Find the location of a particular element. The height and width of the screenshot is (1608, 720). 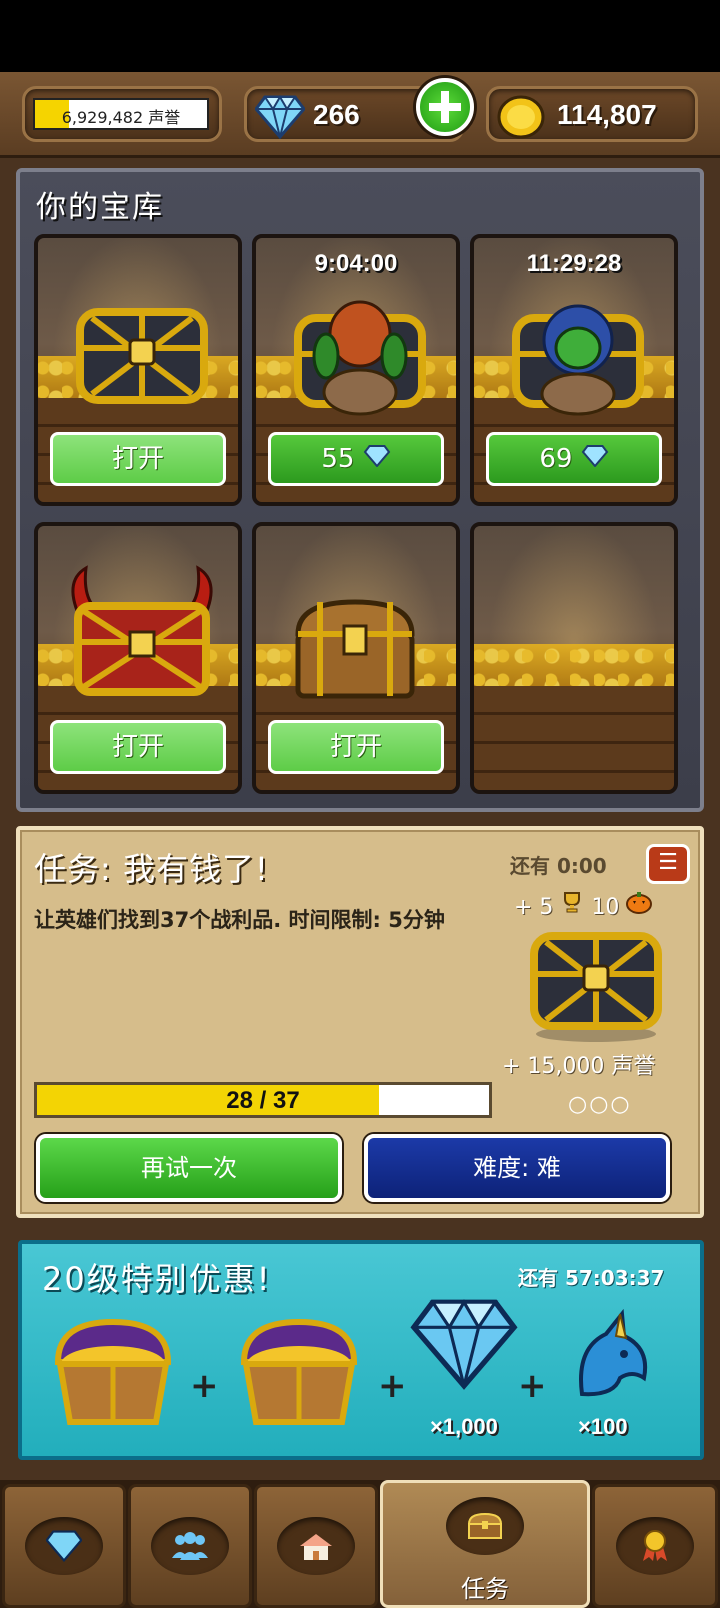

reputation-bar: 6,929,482 声誉 is located at coordinates (121, 114).